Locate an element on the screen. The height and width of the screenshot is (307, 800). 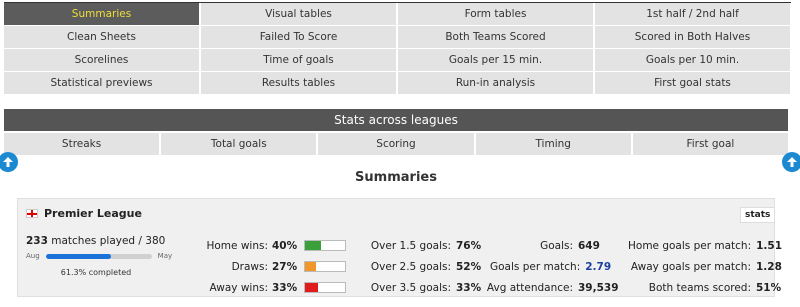
result-label: Draws: is located at coordinates (249, 266).